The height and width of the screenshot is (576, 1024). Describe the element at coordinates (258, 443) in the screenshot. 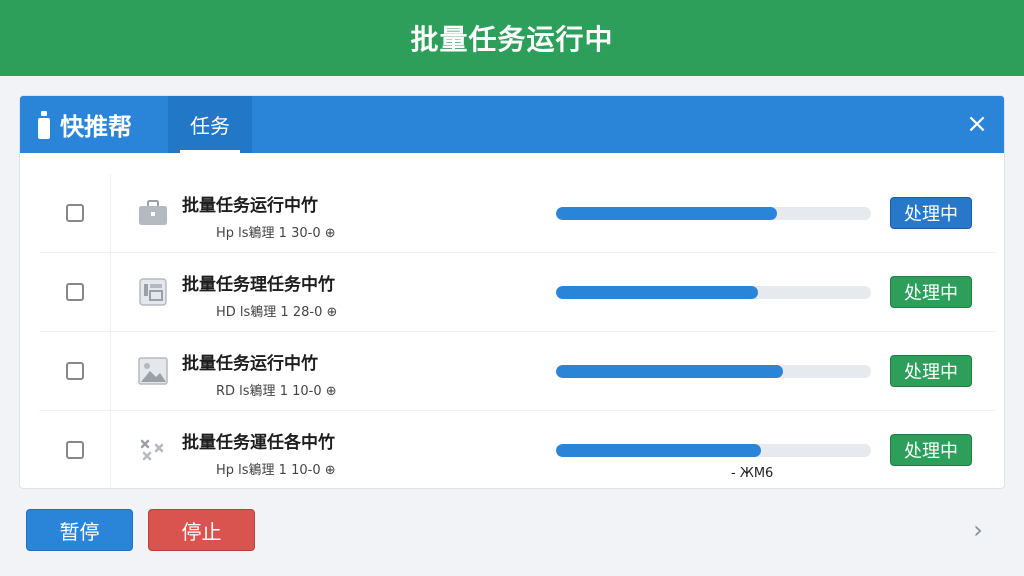

I see `task-title: 批量任务運任各中竹` at that location.